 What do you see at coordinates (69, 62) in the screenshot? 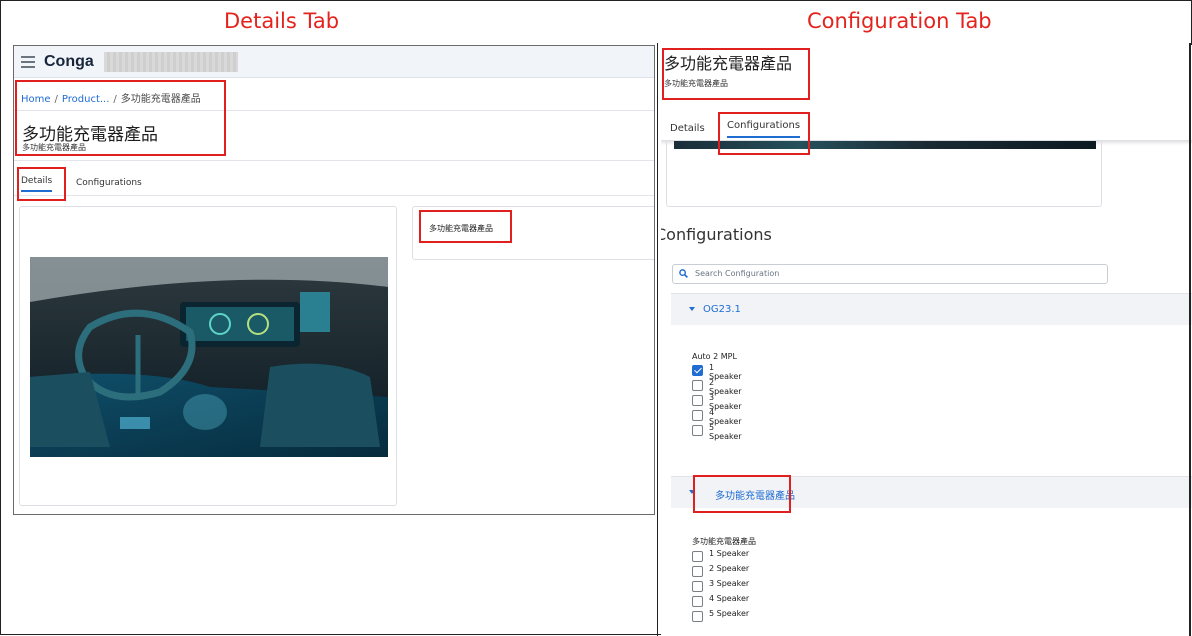
I see `app-logo: Conga` at bounding box center [69, 62].